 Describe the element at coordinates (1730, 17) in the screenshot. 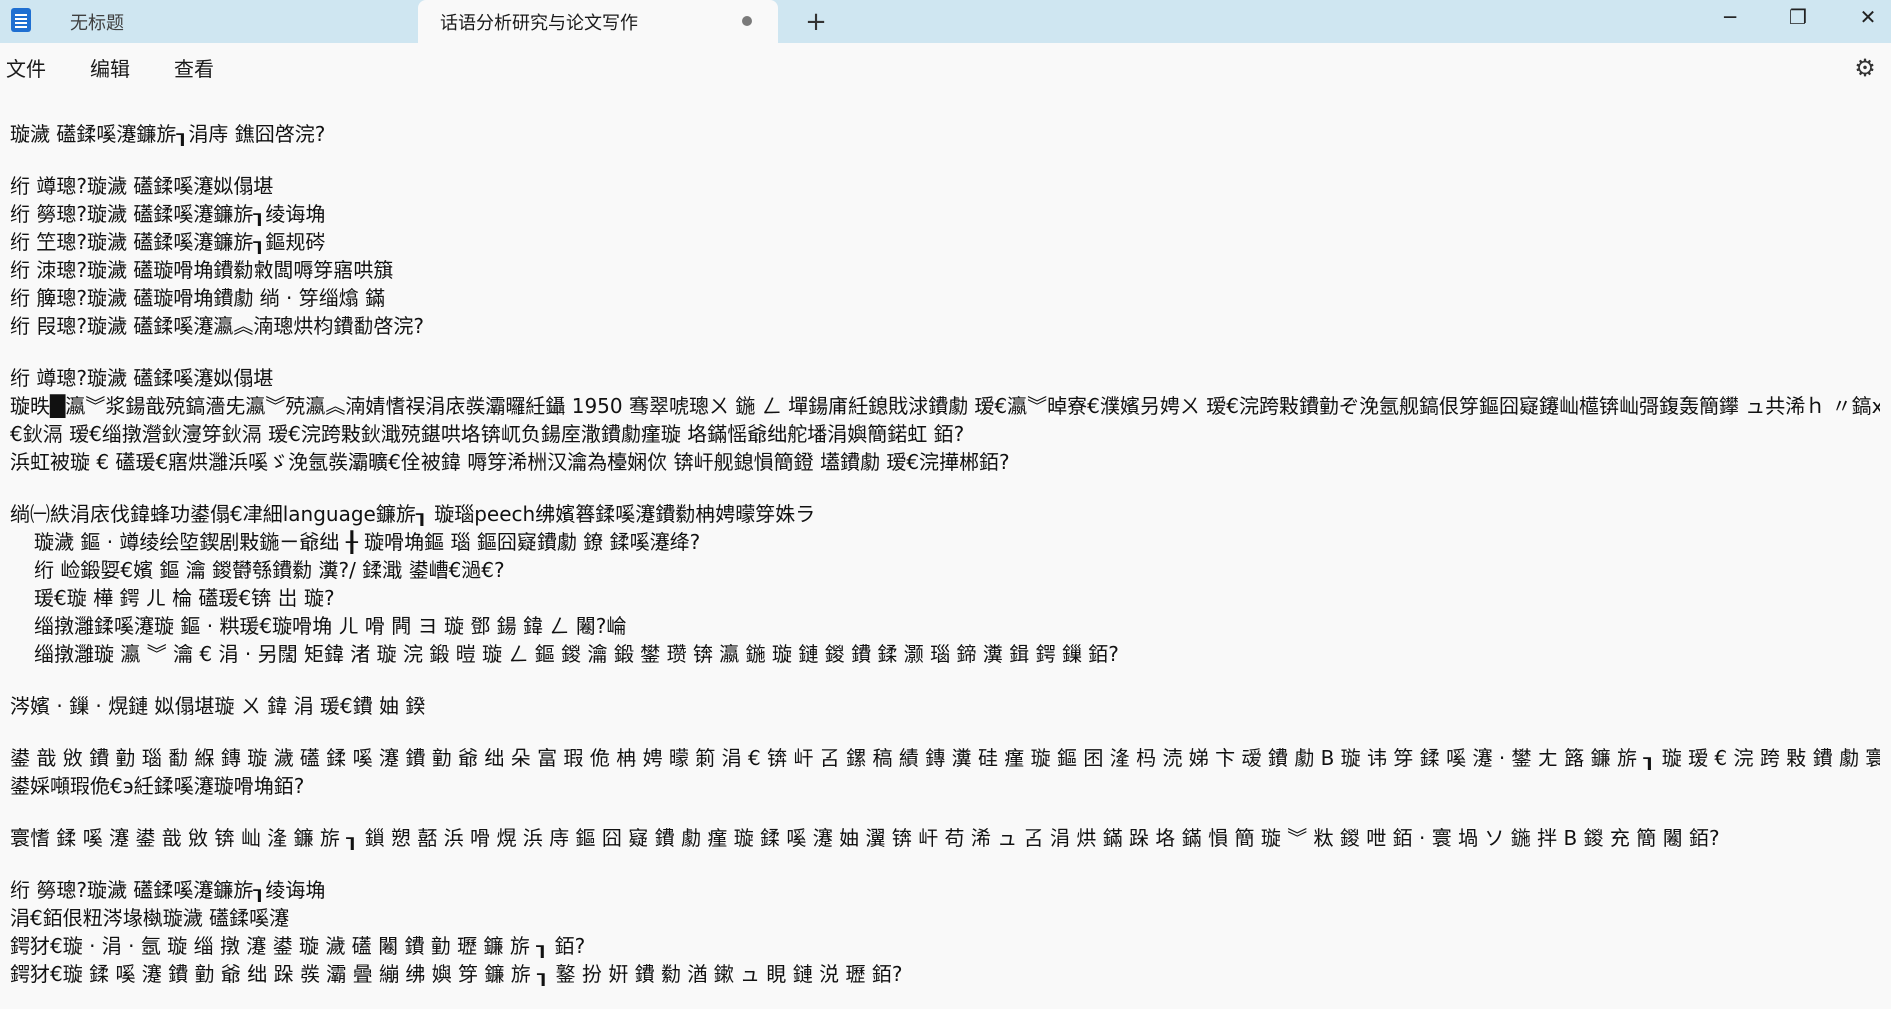

I see `minimize-button: ─` at that location.